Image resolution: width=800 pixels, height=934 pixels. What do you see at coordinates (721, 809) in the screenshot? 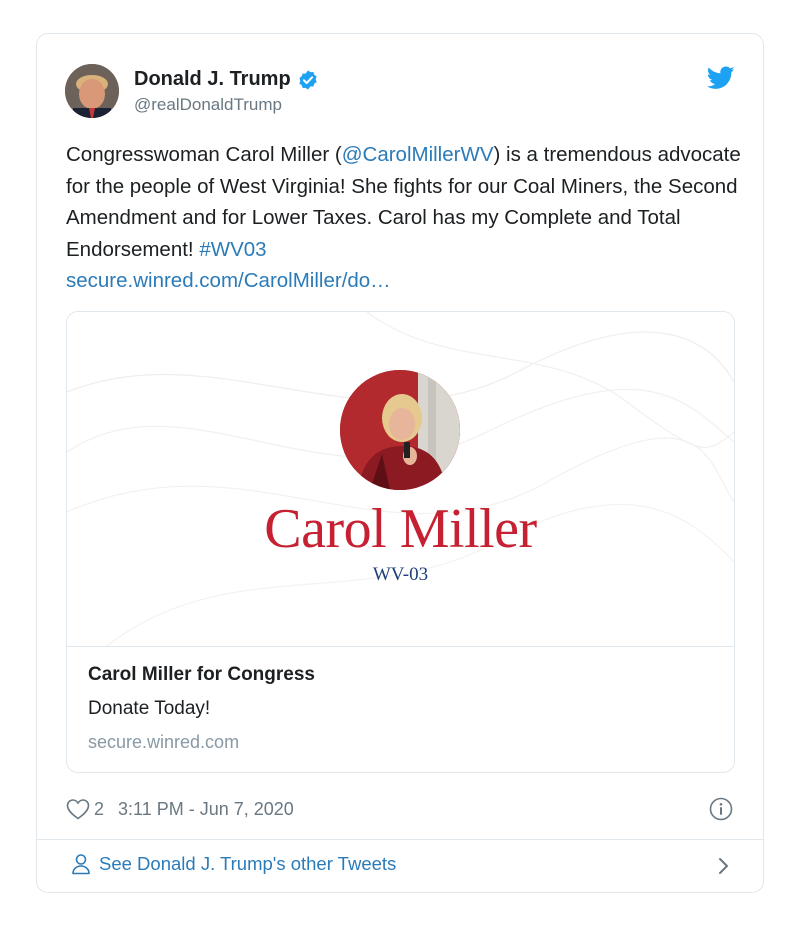
I see `info-icon` at bounding box center [721, 809].